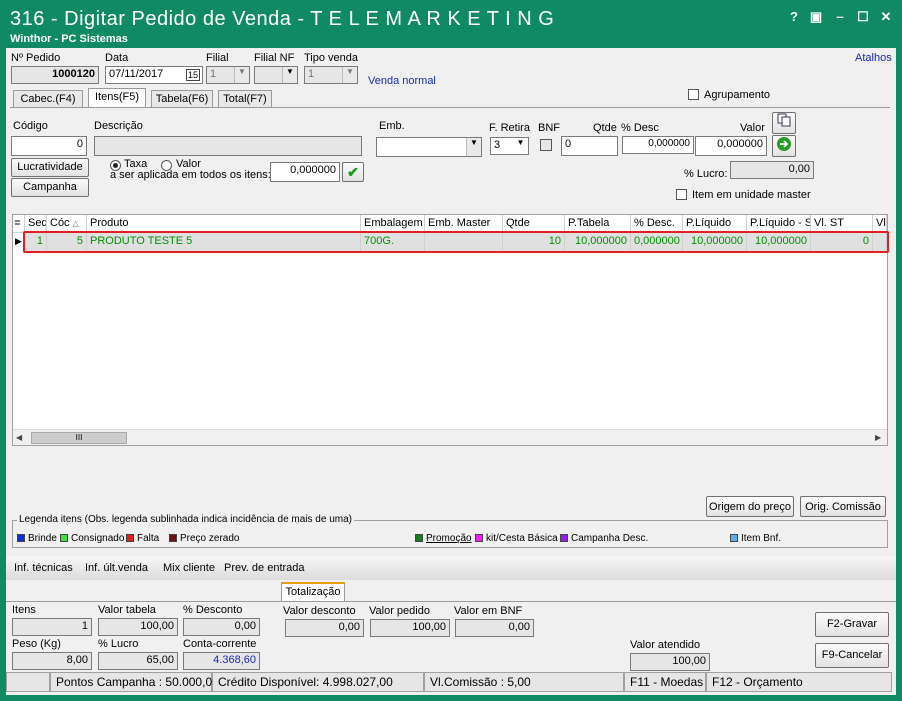 Image resolution: width=902 pixels, height=701 pixels. What do you see at coordinates (118, 126) in the screenshot?
I see `descricao-label: Descrição` at bounding box center [118, 126].